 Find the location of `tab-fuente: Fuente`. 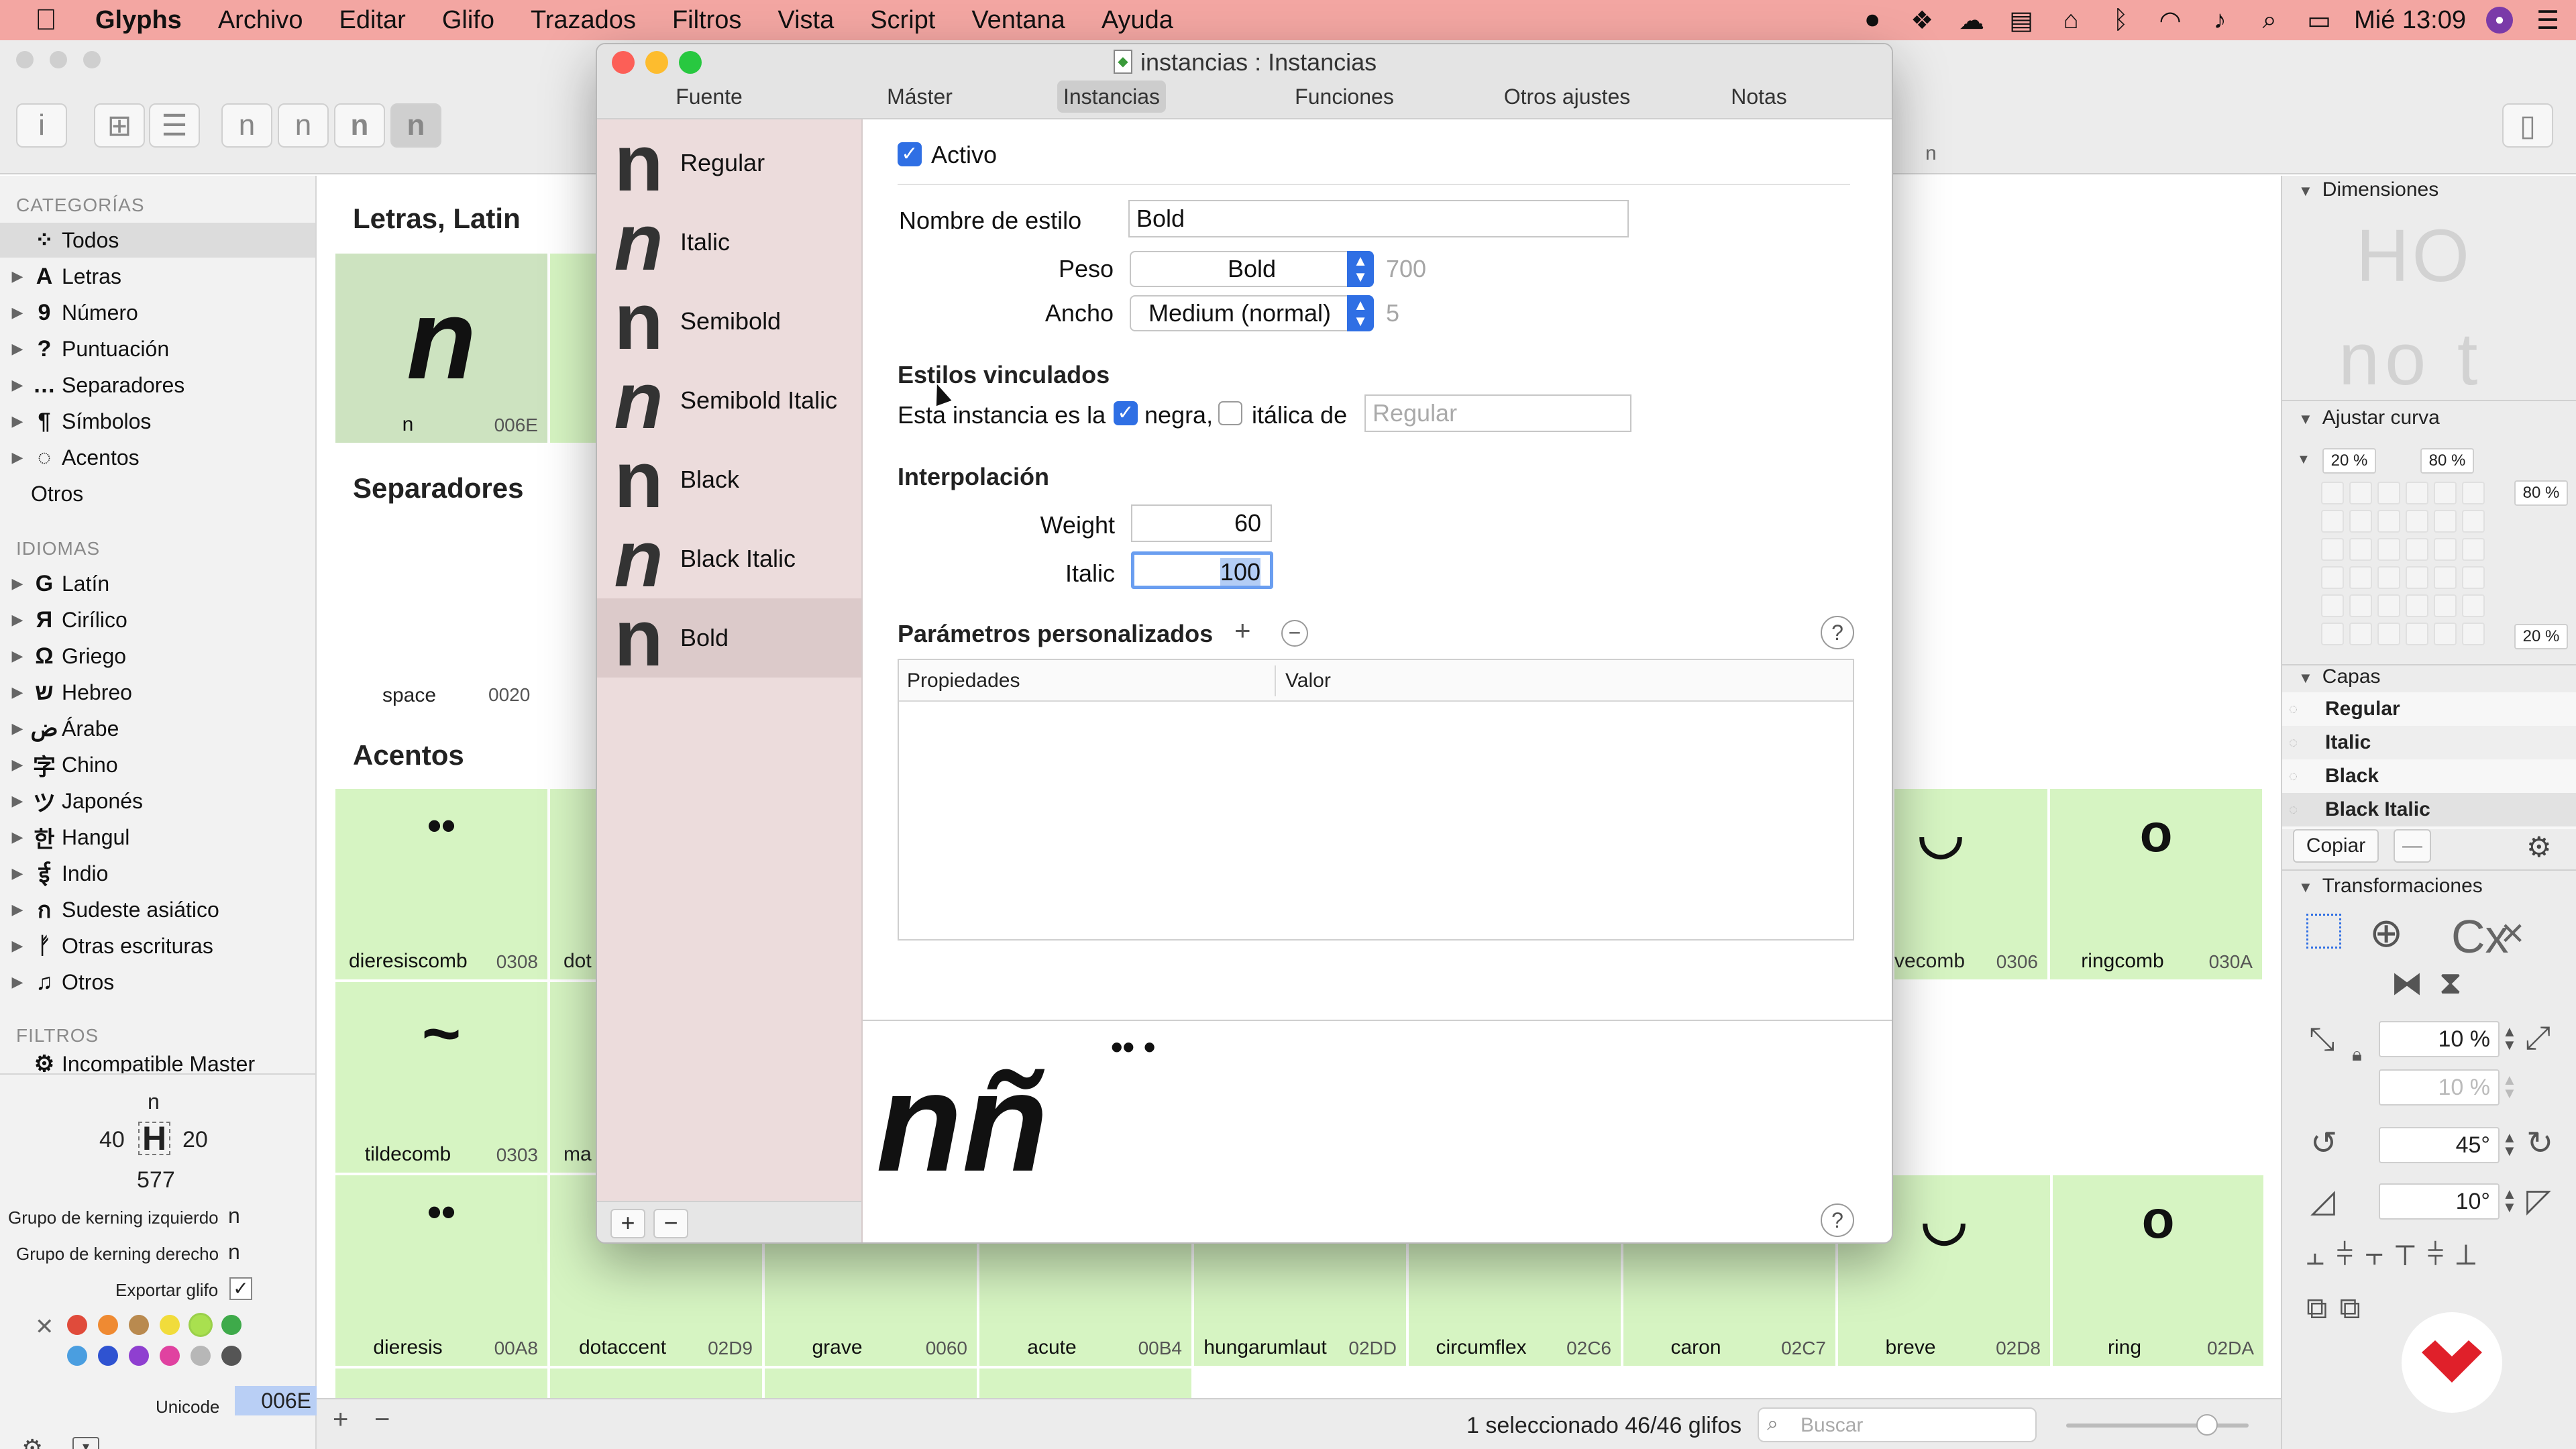

tab-fuente: Fuente is located at coordinates (709, 96).